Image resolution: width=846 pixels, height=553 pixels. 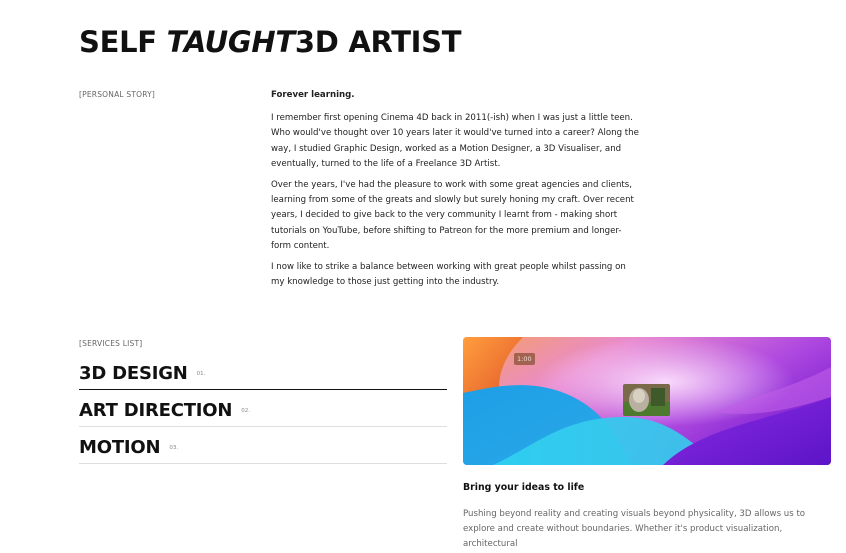 I want to click on title-word-taught: TAUGHT, so click(x=231, y=42).